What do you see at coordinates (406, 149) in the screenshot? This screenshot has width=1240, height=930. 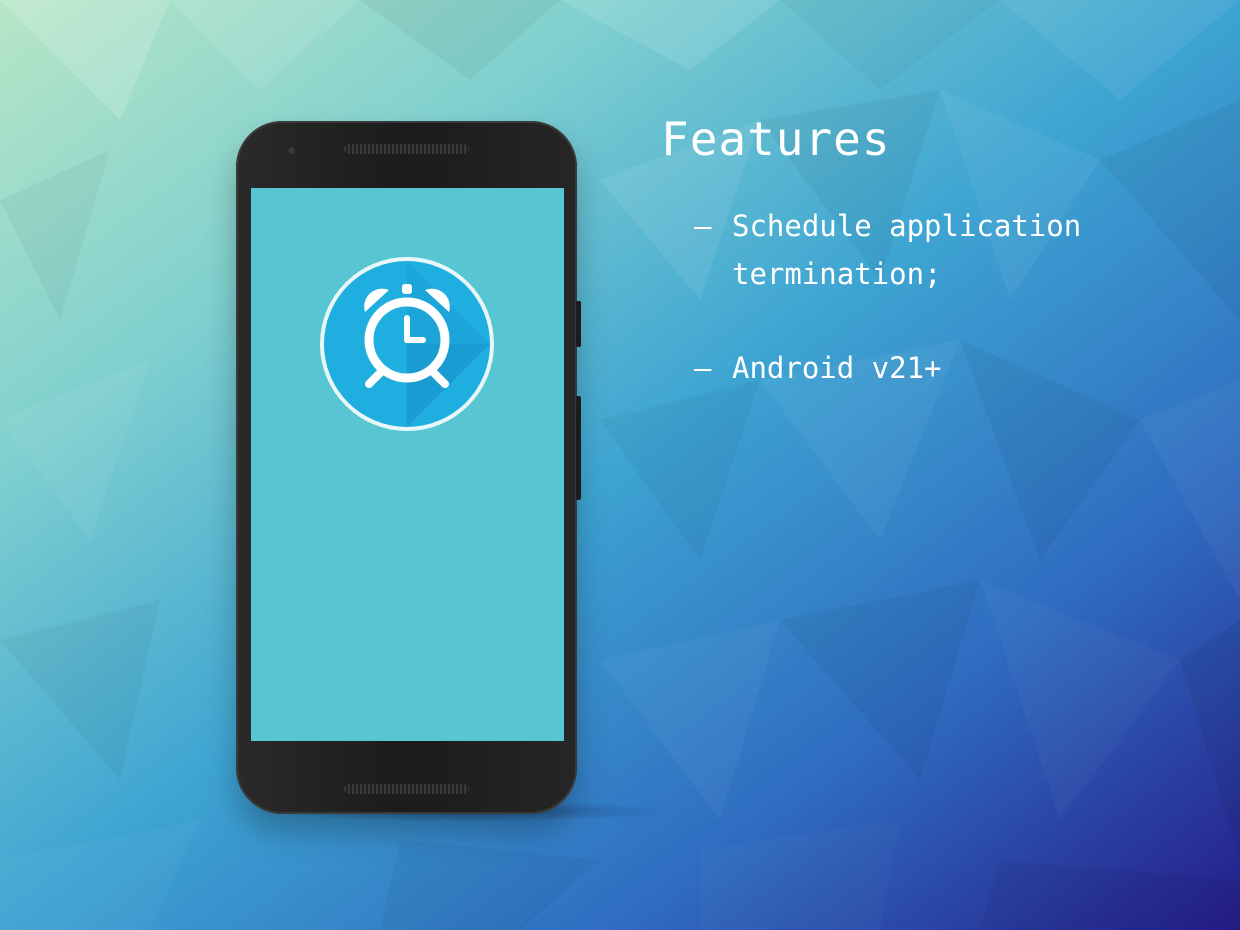 I see `top-speaker` at bounding box center [406, 149].